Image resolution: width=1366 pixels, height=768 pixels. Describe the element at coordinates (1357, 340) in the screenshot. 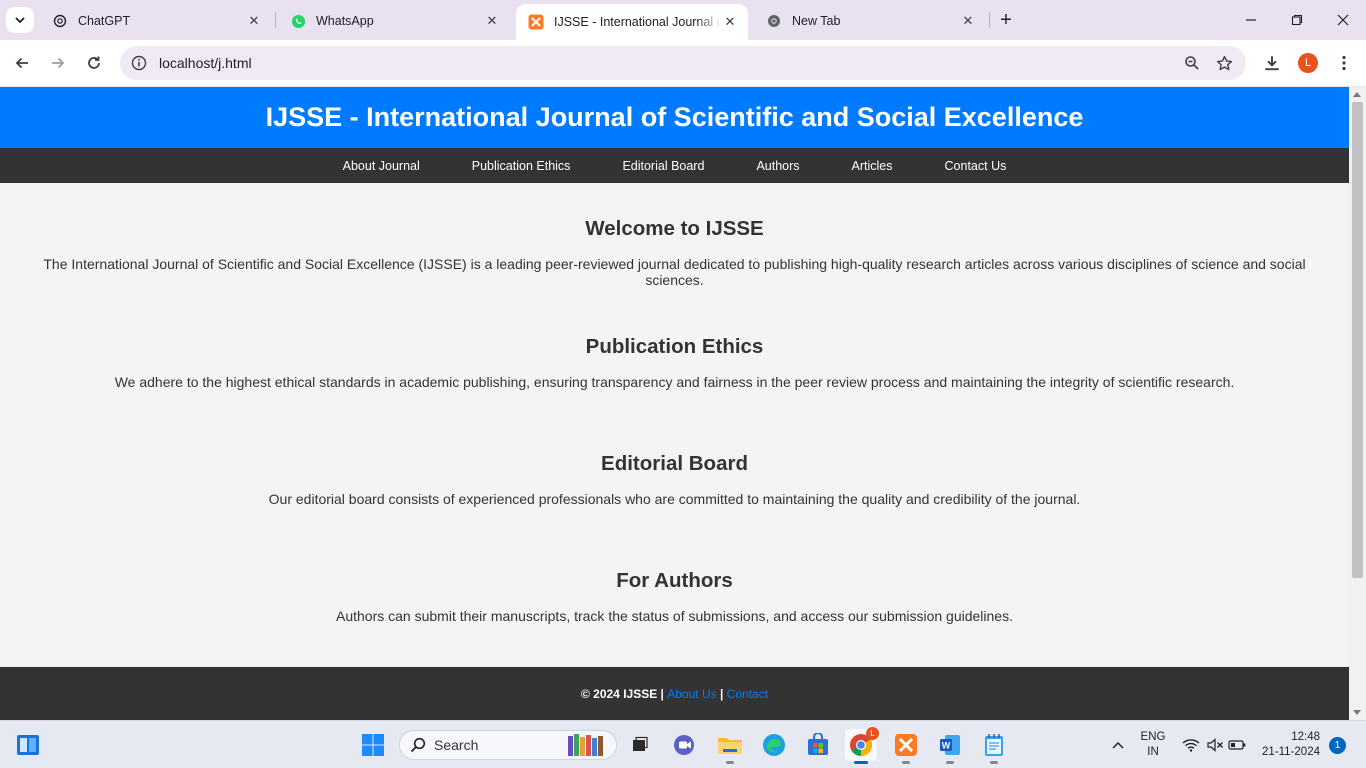

I see `scrollbar-thumb` at that location.